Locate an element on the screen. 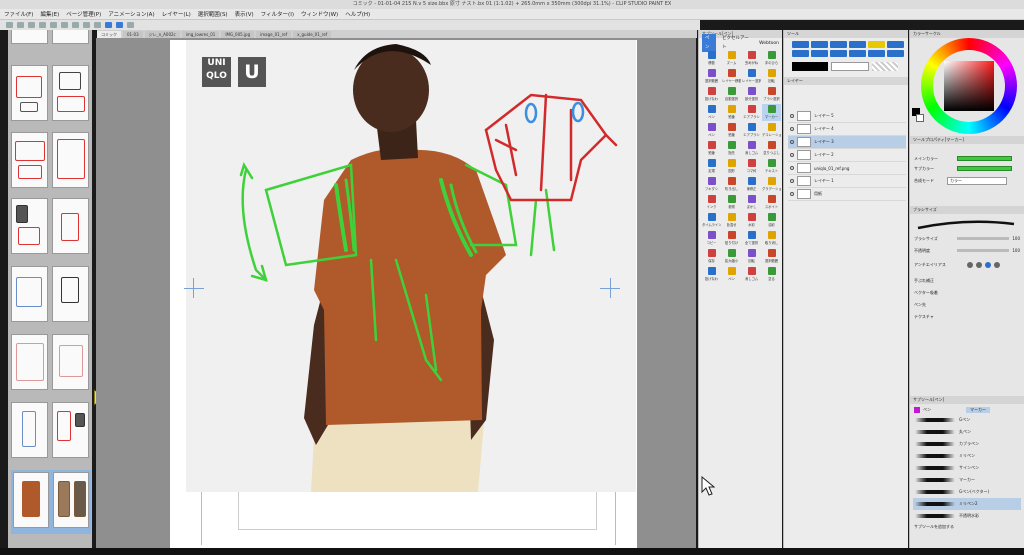 The height and width of the screenshot is (555, 1024). tool-button: 部分選択 is located at coordinates (751, 94).